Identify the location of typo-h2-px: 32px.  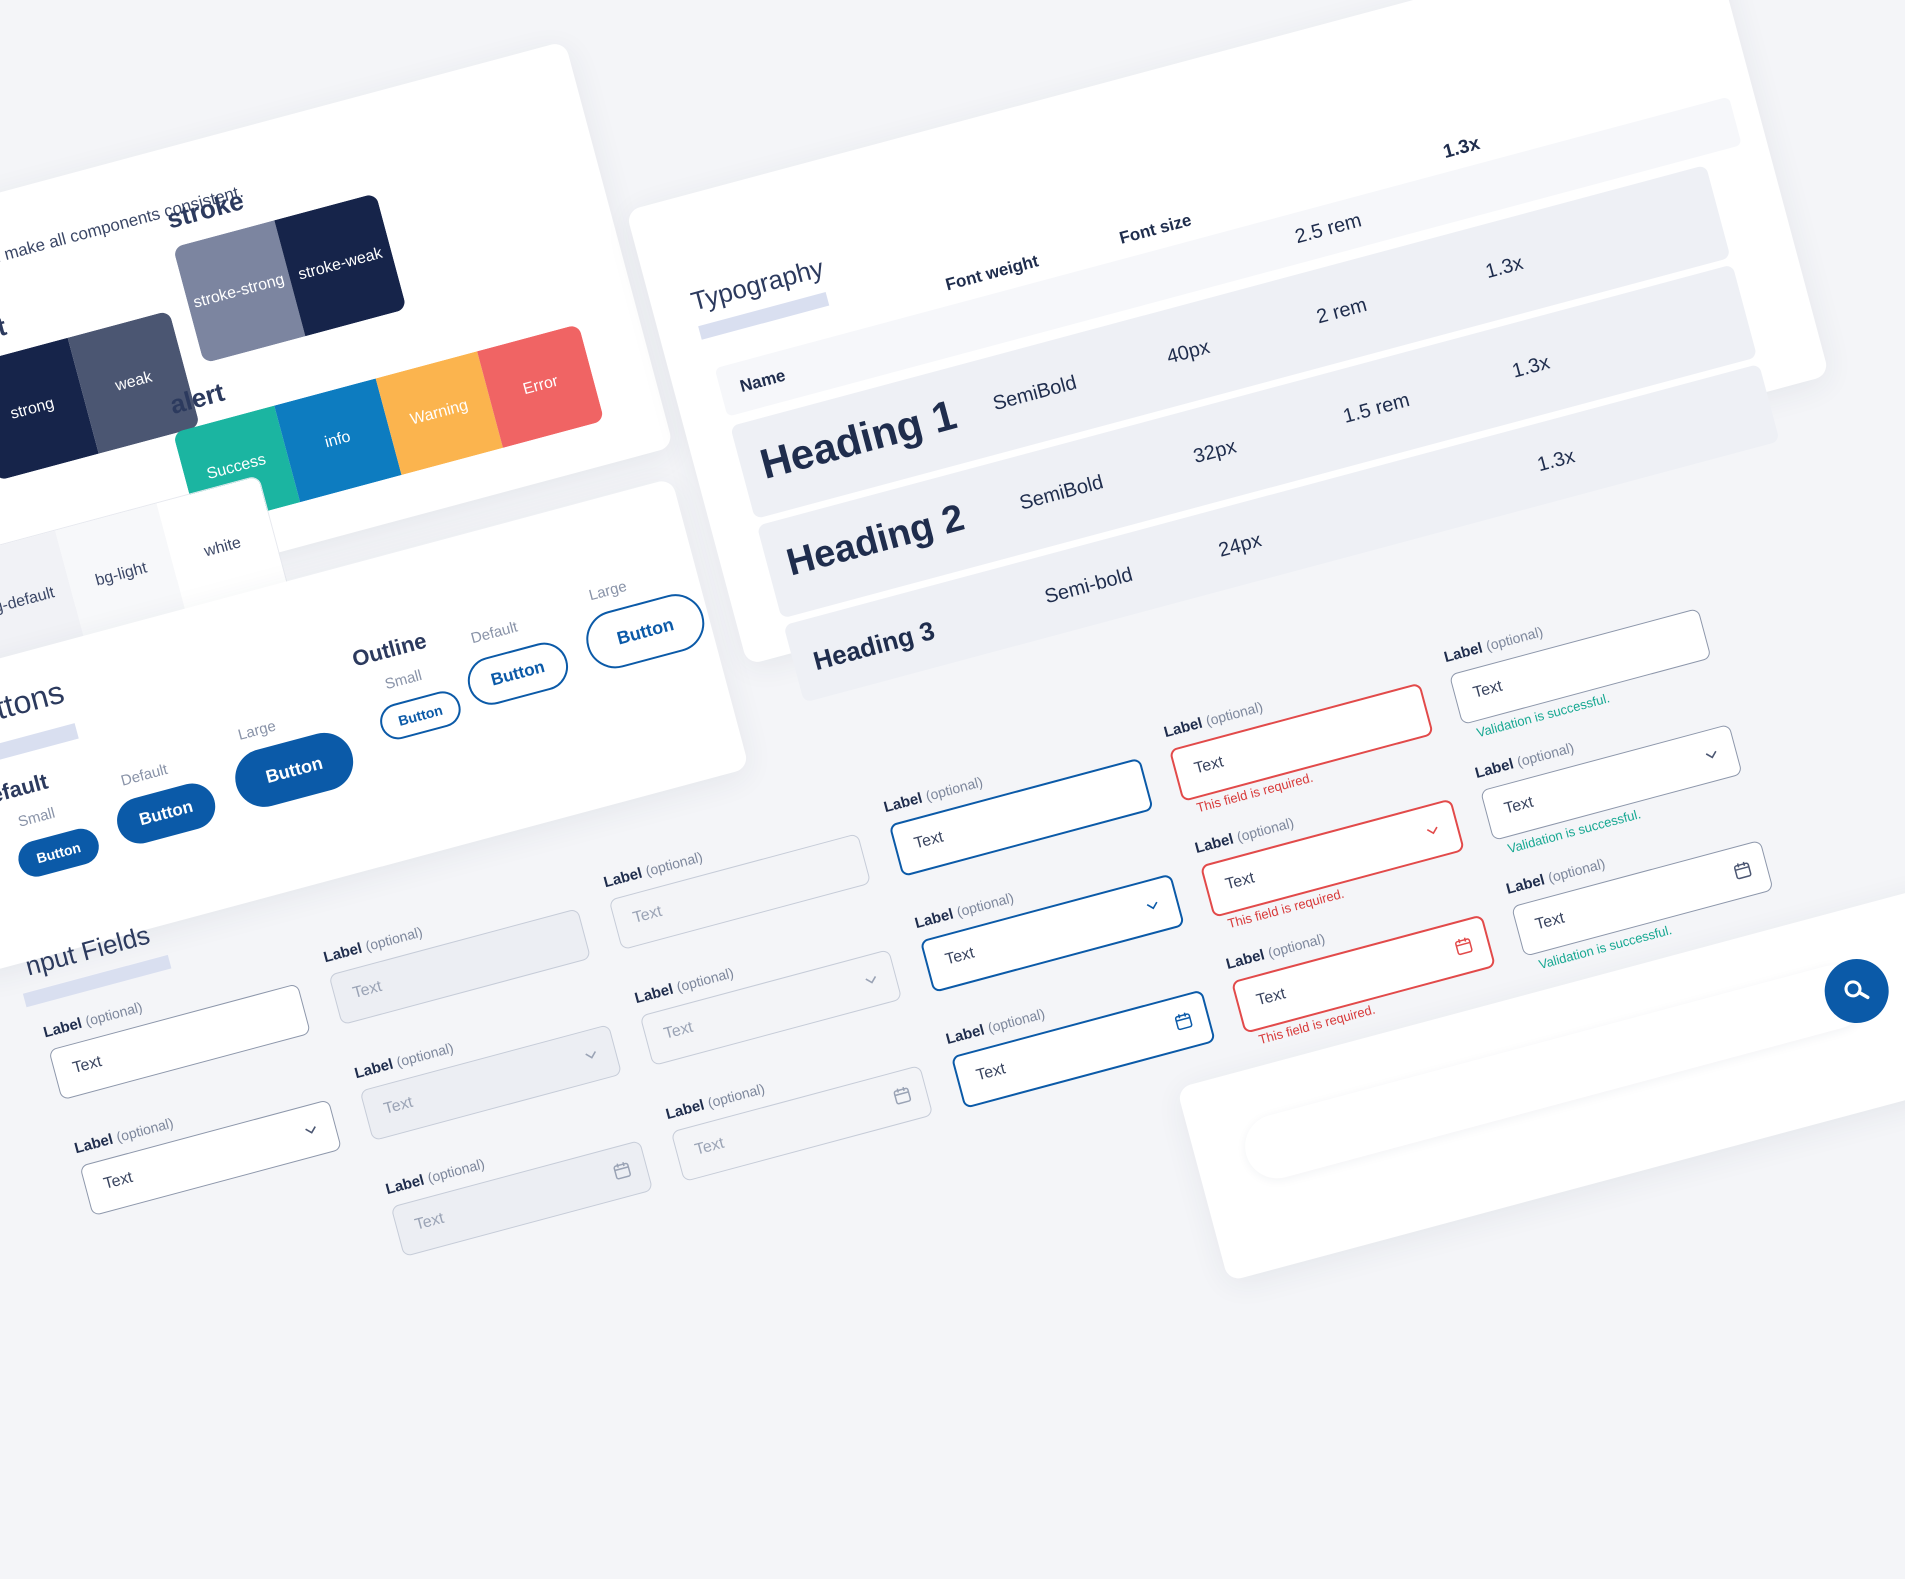
(1215, 451).